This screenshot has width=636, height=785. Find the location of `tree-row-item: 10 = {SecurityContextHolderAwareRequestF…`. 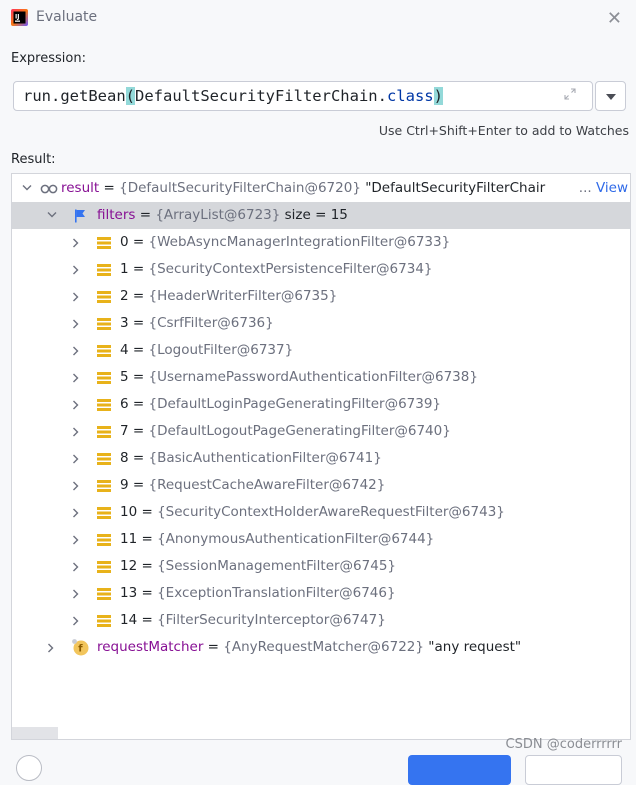

tree-row-item: 10 = {SecurityContextHolderAwareRequestF… is located at coordinates (321, 512).